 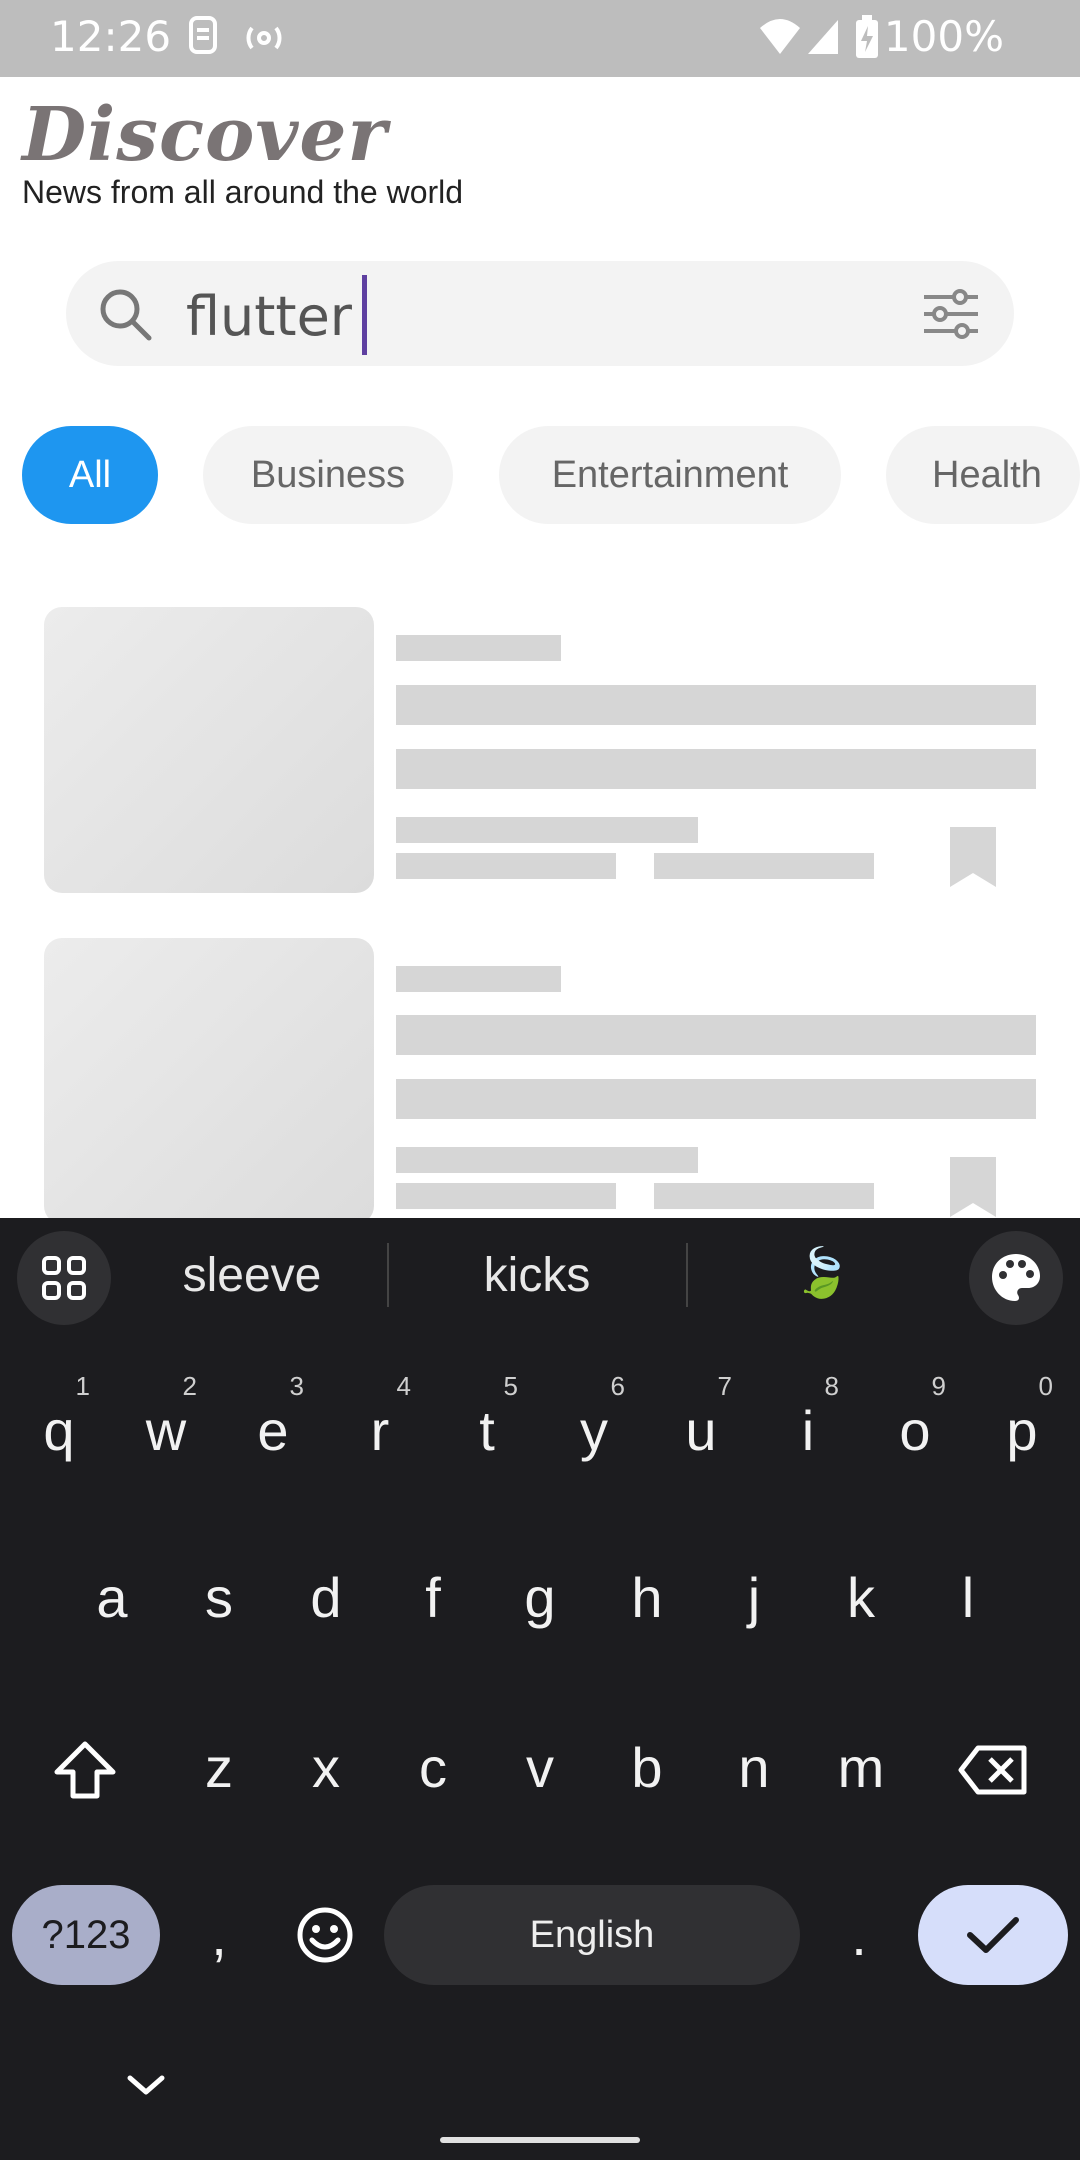 I want to click on key-i: i8, so click(x=808, y=1428).